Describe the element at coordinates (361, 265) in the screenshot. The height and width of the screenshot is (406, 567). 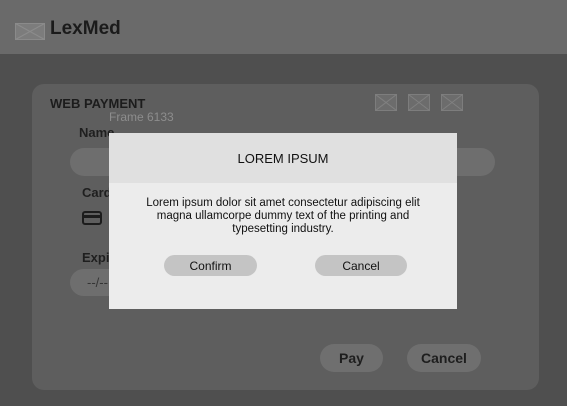
I see `dialog-cancel-button: Cancel` at that location.